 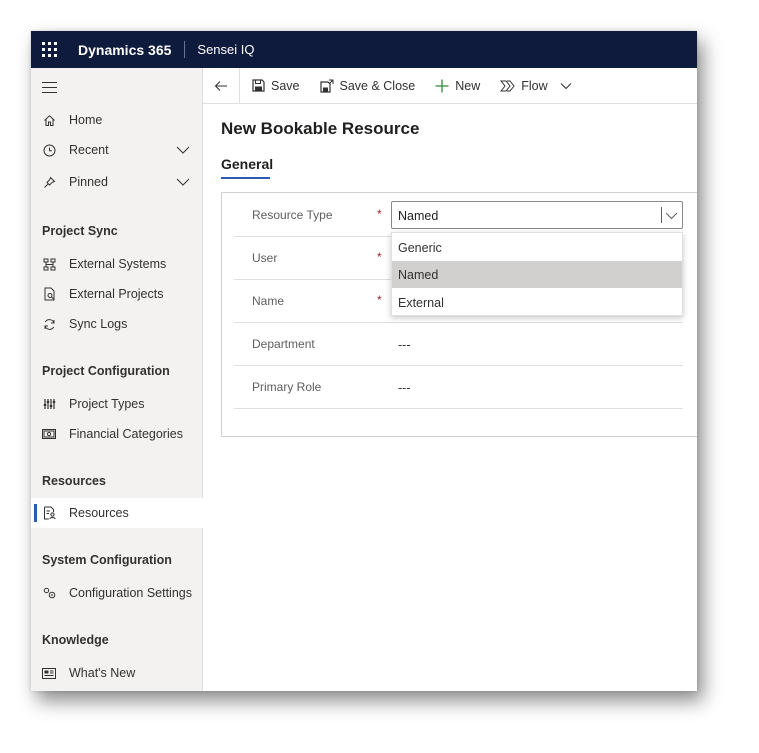 I want to click on flow-label: Flow, so click(x=534, y=85).